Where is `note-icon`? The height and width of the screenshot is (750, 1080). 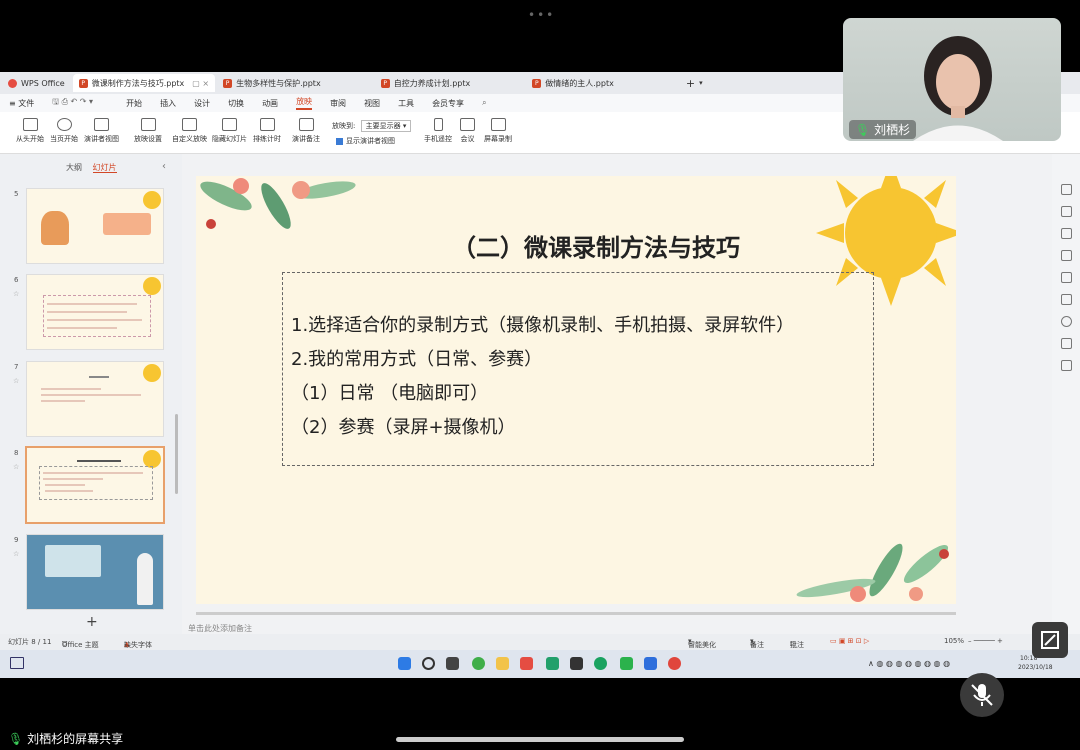
note-icon is located at coordinates (1066, 343).